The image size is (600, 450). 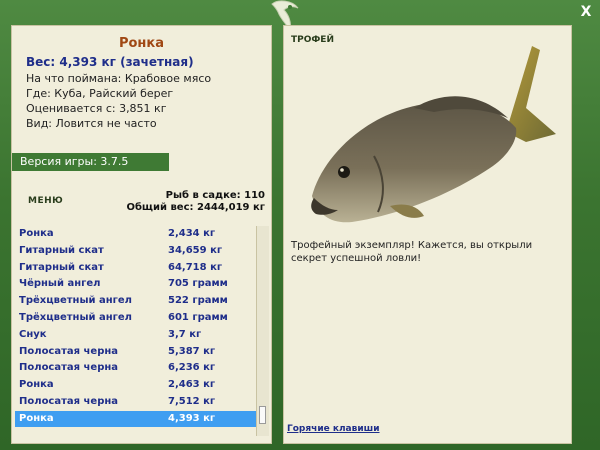 I want to click on fish-weight: Вес: 4,393 кг (зачетная), so click(x=110, y=62).